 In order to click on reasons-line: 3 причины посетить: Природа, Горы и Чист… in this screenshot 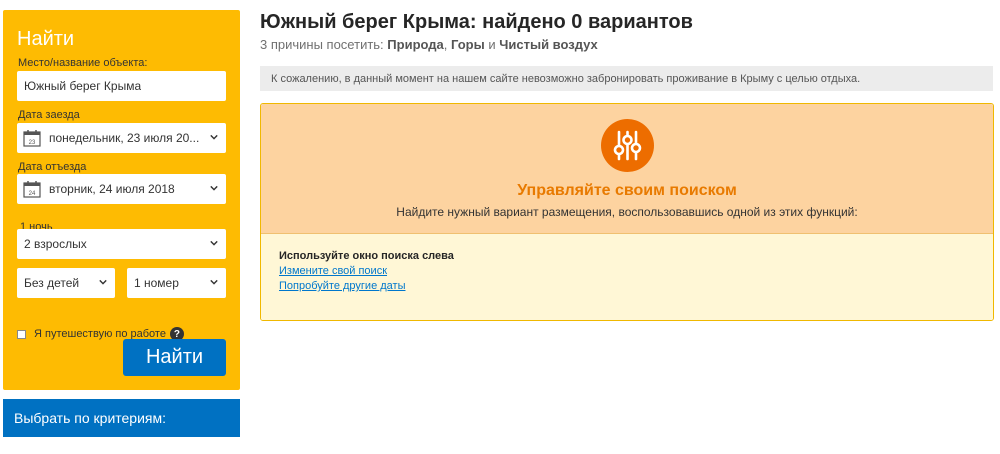, I will do `click(429, 44)`.